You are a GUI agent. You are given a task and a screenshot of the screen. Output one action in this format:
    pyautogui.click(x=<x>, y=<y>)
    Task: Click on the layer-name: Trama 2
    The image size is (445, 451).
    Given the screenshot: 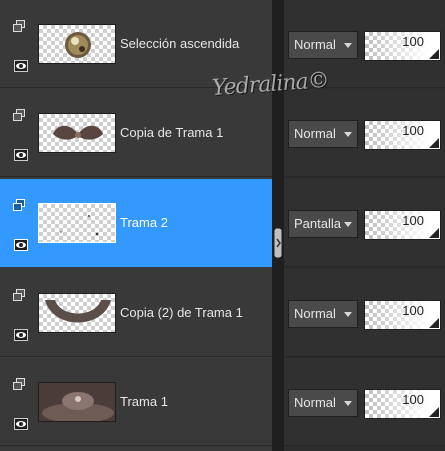 What is the action you would take?
    pyautogui.click(x=144, y=222)
    